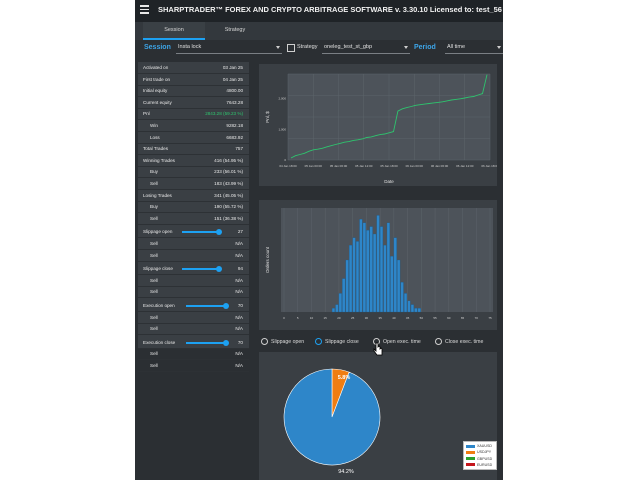 Image resolution: width=640 pixels, height=480 pixels. Describe the element at coordinates (489, 166) in the screenshot. I see `x-tick-label: 06 Jan 18:00` at that location.